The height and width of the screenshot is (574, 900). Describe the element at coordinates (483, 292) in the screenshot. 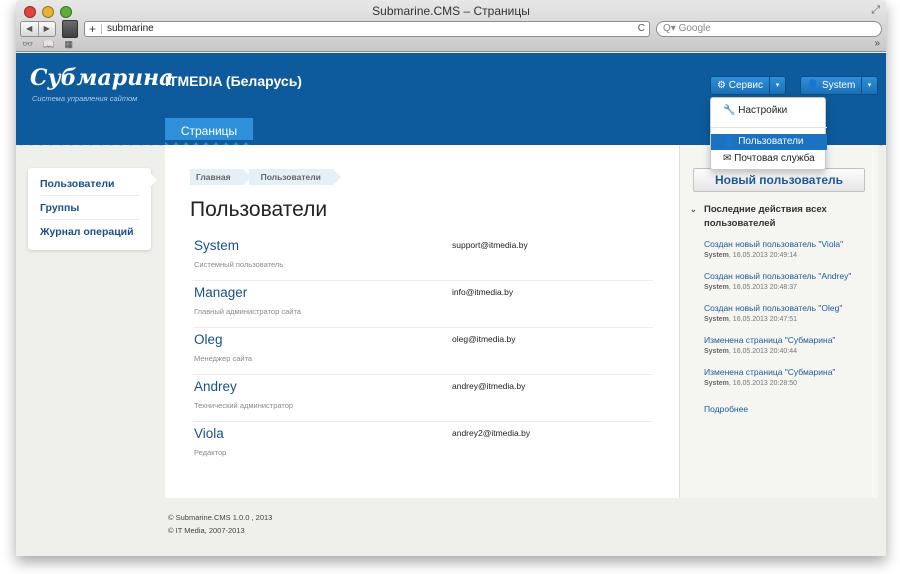

I see `user-email: info@itmedia.by` at that location.